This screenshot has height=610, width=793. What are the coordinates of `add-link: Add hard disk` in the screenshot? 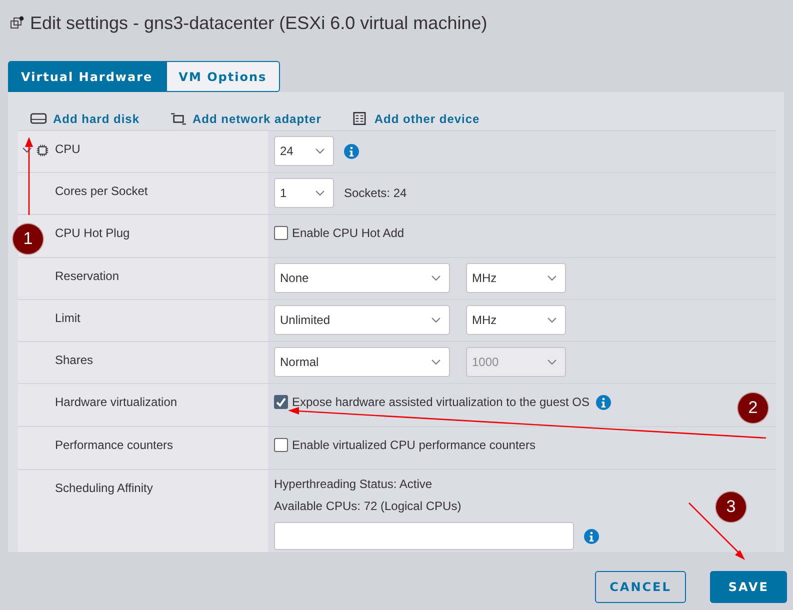 It's located at (85, 118).